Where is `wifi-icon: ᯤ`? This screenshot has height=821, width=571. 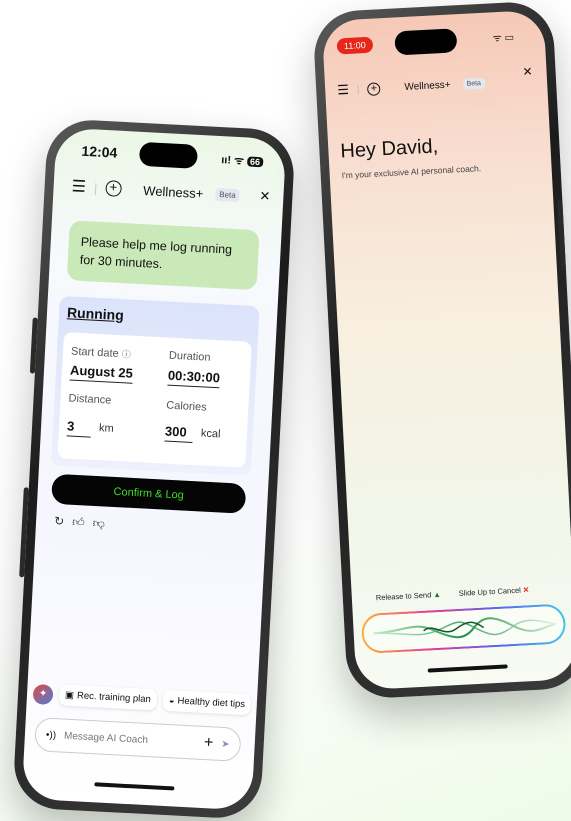
wifi-icon: ᯤ is located at coordinates (497, 38).